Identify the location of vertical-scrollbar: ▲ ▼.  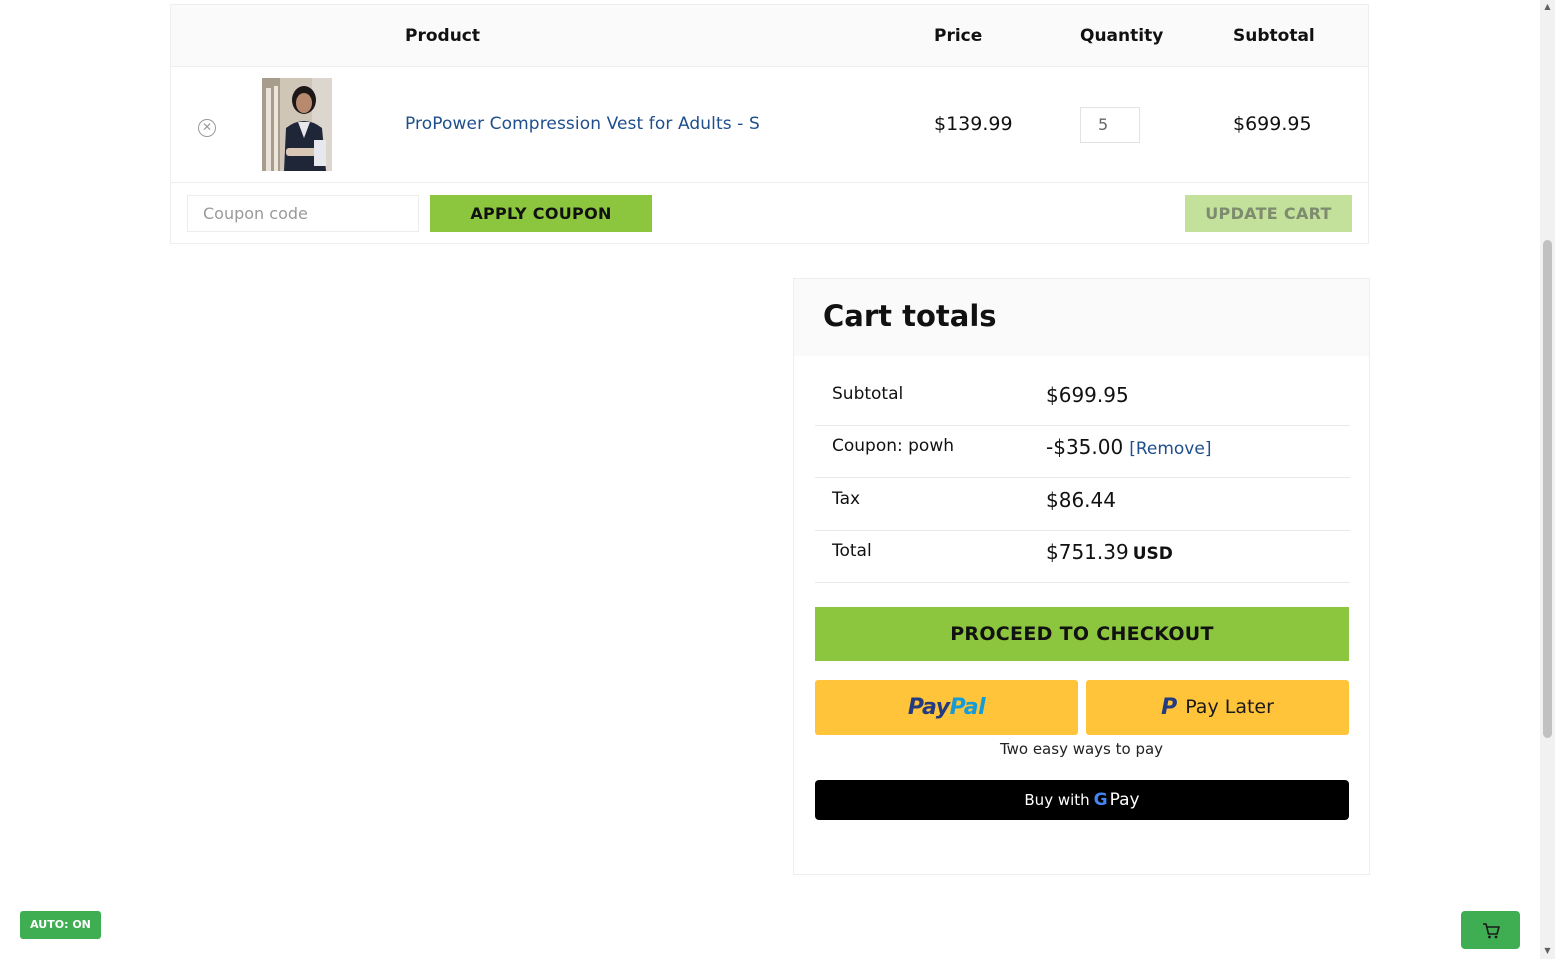
(1547, 479).